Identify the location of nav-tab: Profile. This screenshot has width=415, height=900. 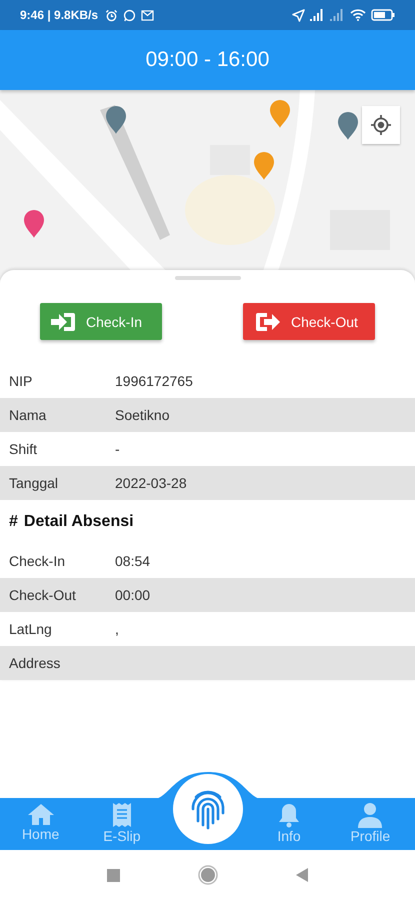
(370, 826).